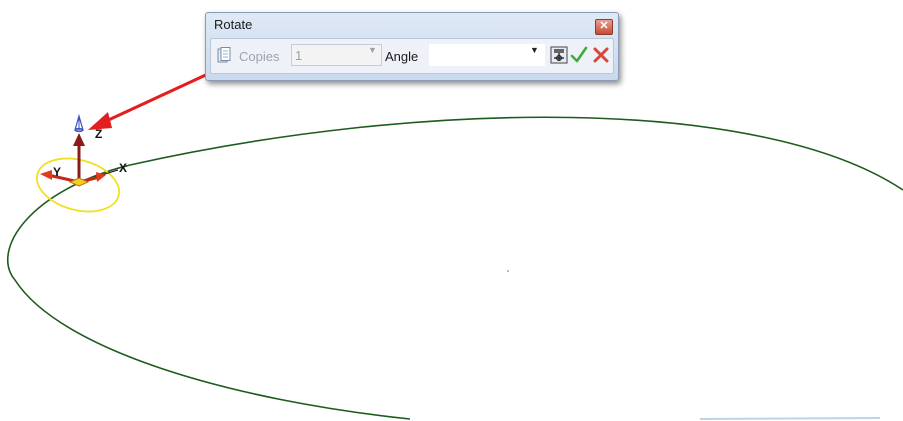 The image size is (903, 421). Describe the element at coordinates (604, 27) in the screenshot. I see `close-button: ✕` at that location.